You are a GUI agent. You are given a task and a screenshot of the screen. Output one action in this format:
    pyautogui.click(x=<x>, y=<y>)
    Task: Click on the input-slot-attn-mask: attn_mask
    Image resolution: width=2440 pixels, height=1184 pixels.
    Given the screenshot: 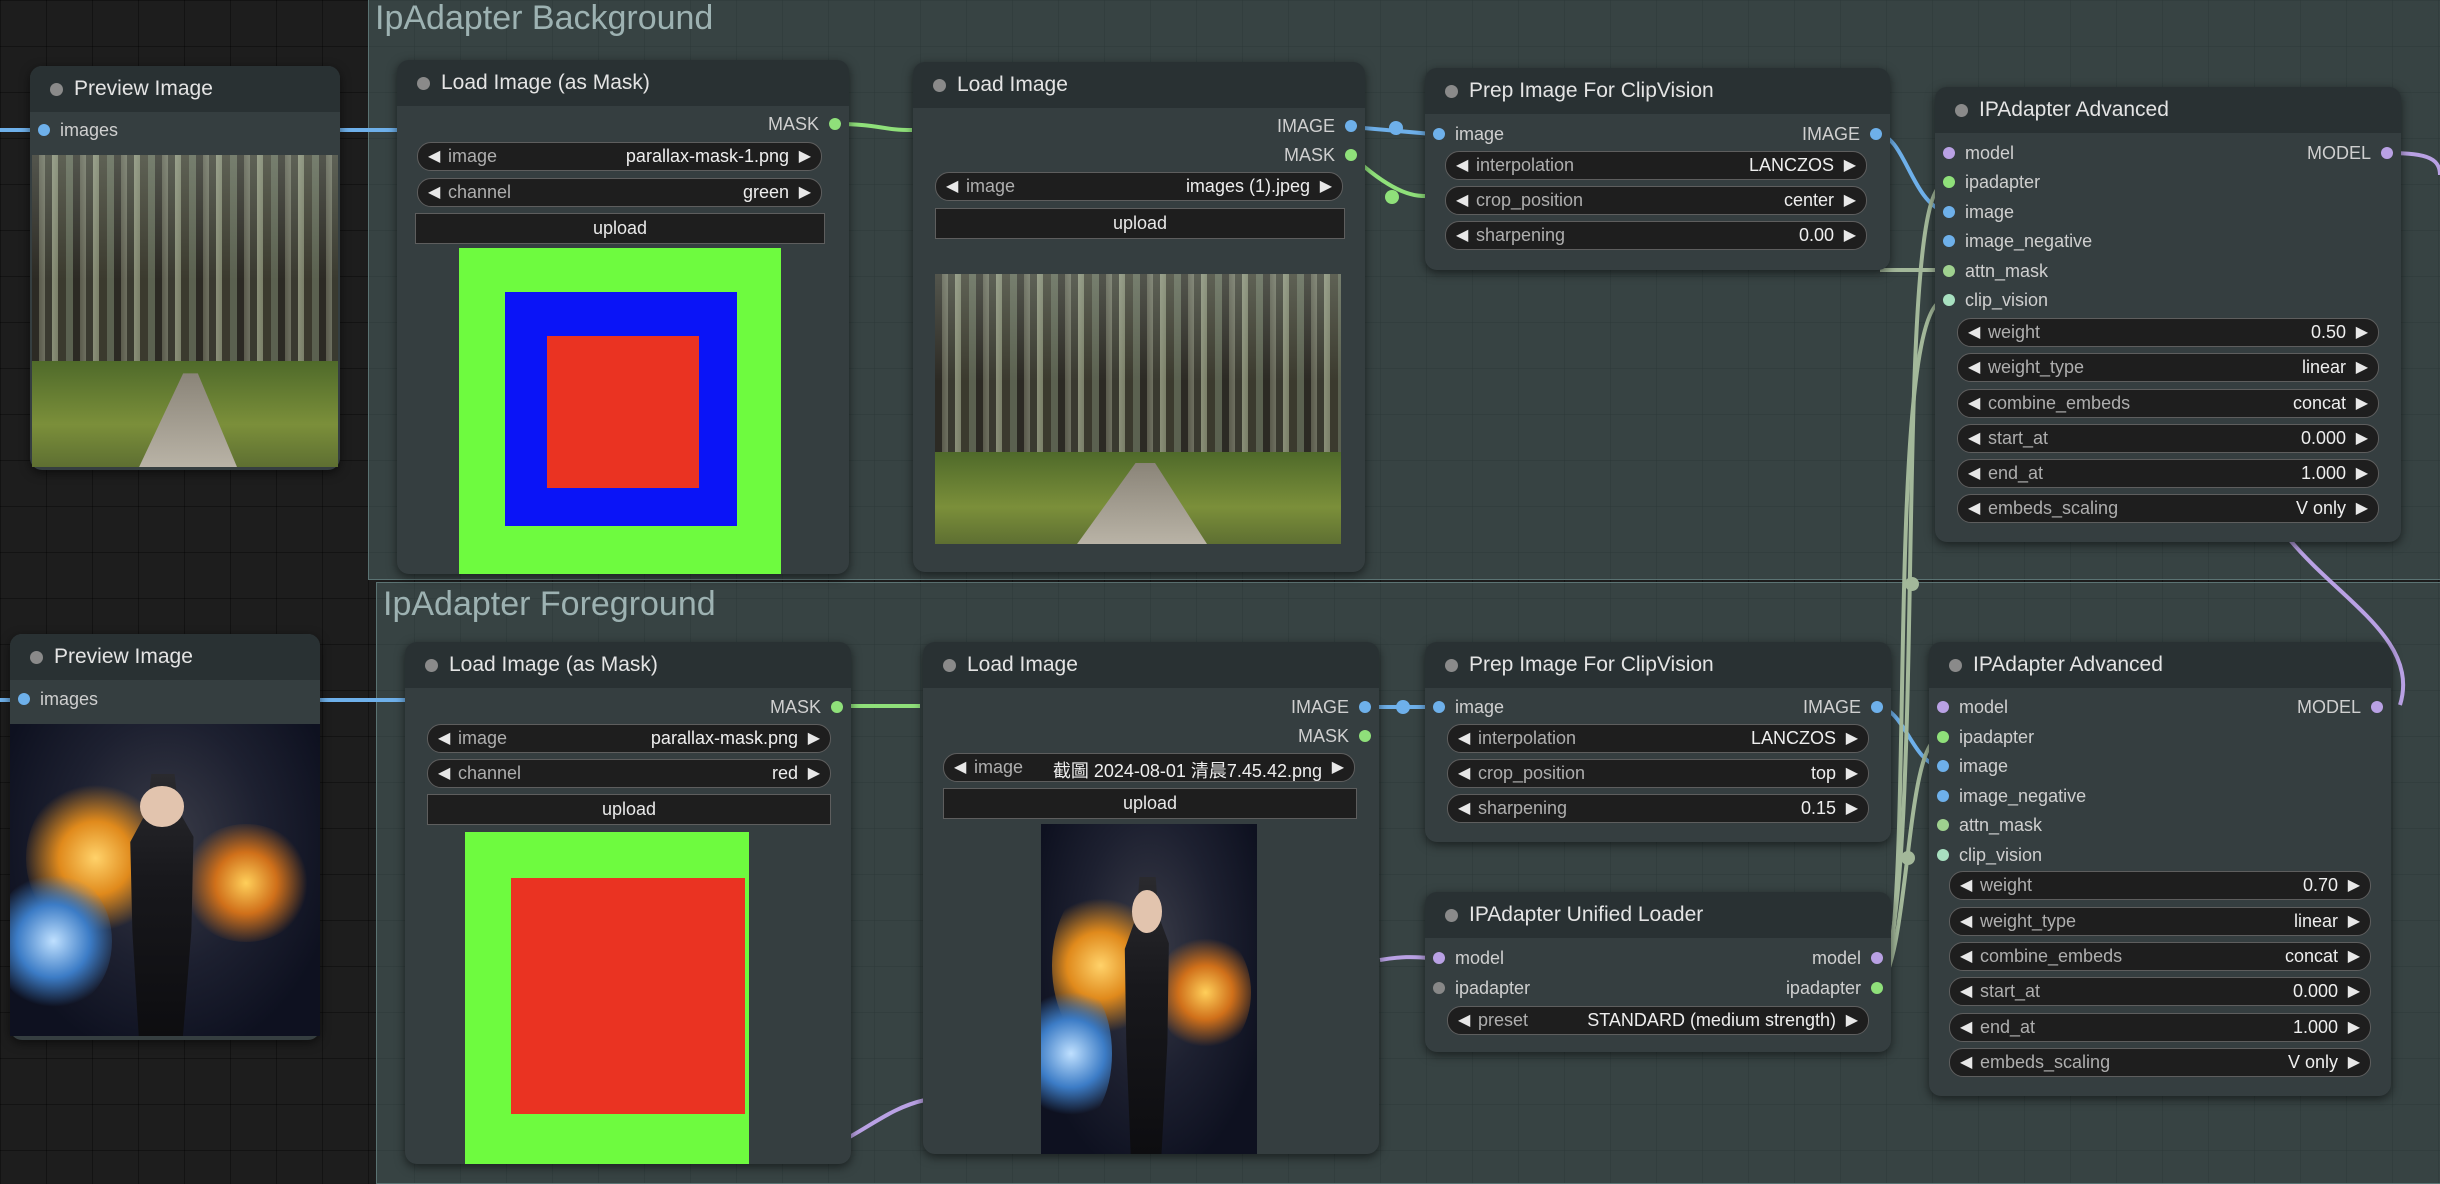 What is the action you would take?
    pyautogui.click(x=1989, y=826)
    